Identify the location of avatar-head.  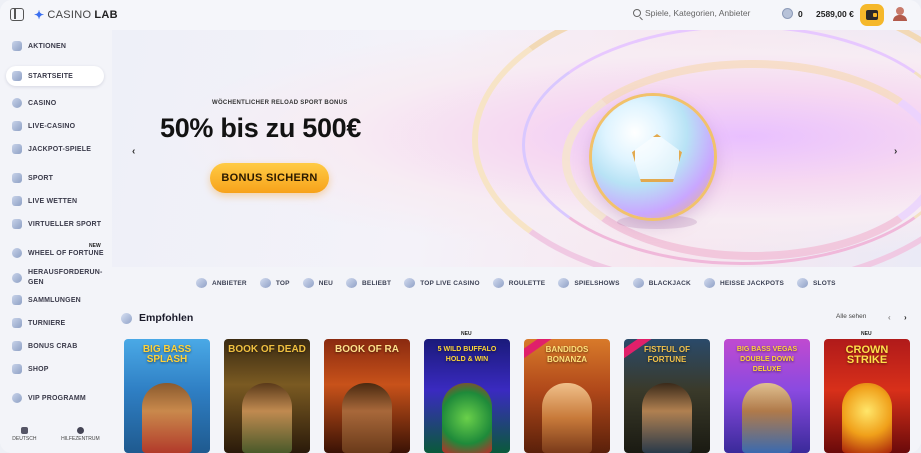
(900, 11).